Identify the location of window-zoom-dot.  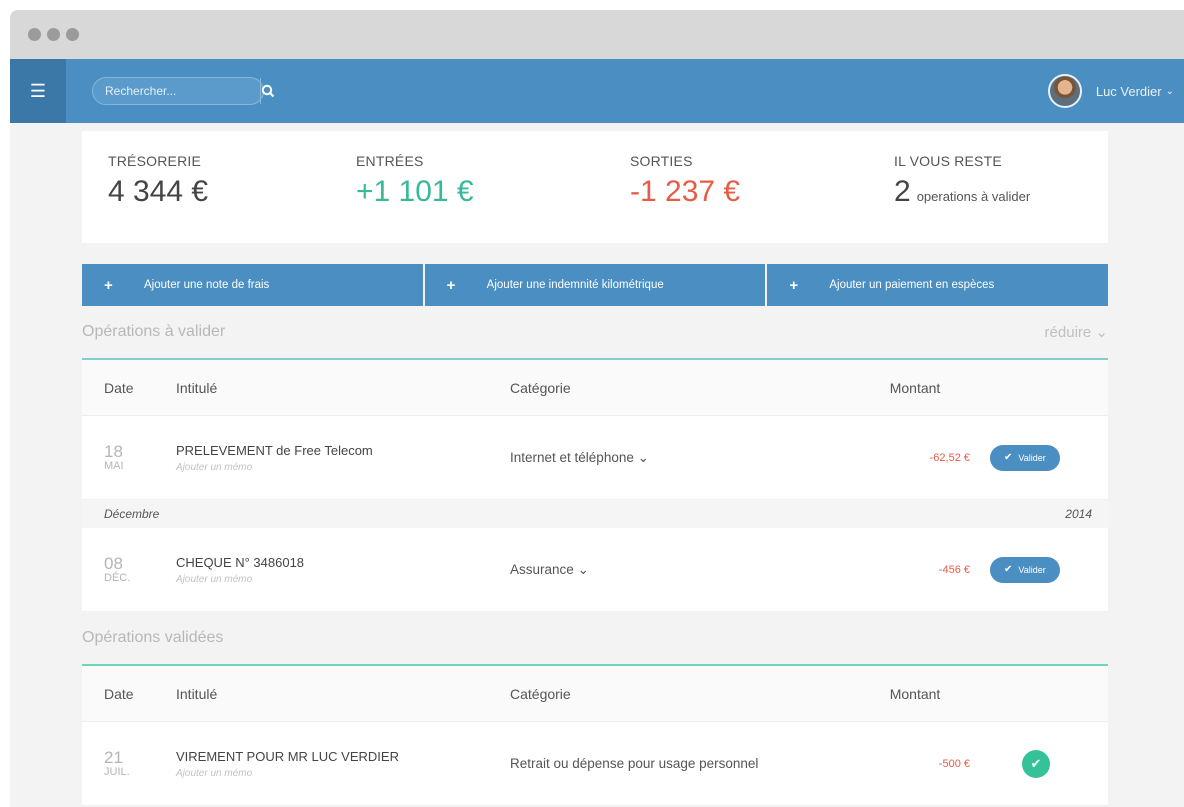
(72, 34).